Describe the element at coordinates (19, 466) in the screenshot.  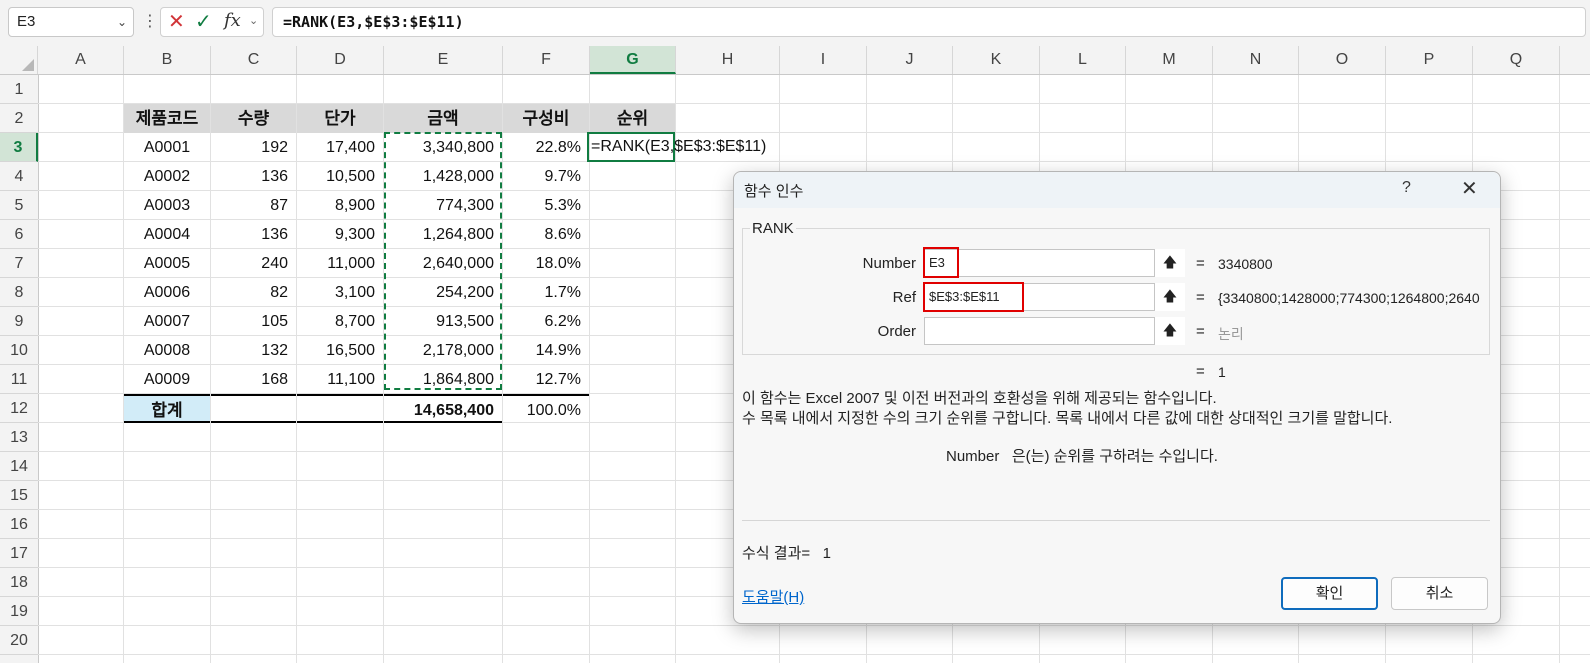
I see `row-header-14: 14` at that location.